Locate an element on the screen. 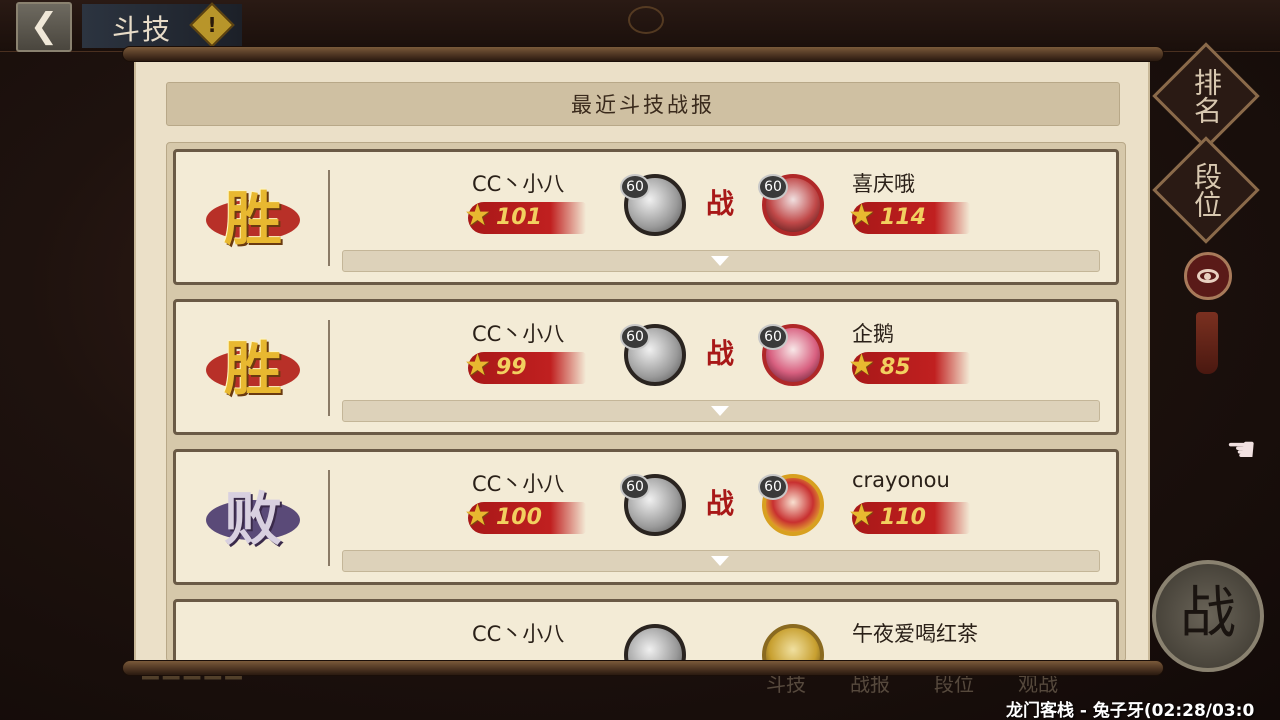  fight-button: 战 is located at coordinates (1208, 616).